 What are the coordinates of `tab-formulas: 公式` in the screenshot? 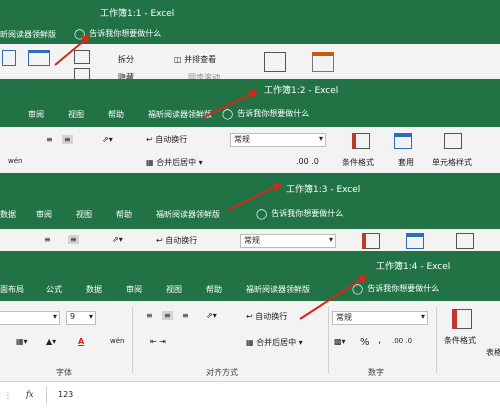 It's located at (54, 289).